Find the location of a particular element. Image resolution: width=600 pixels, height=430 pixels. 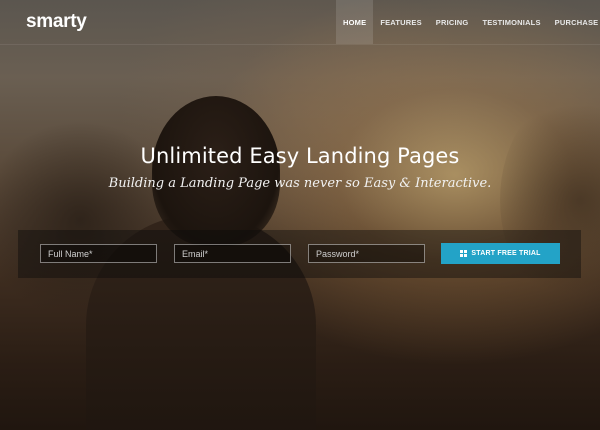

signup-form: START FREE TRIAL is located at coordinates (299, 254).